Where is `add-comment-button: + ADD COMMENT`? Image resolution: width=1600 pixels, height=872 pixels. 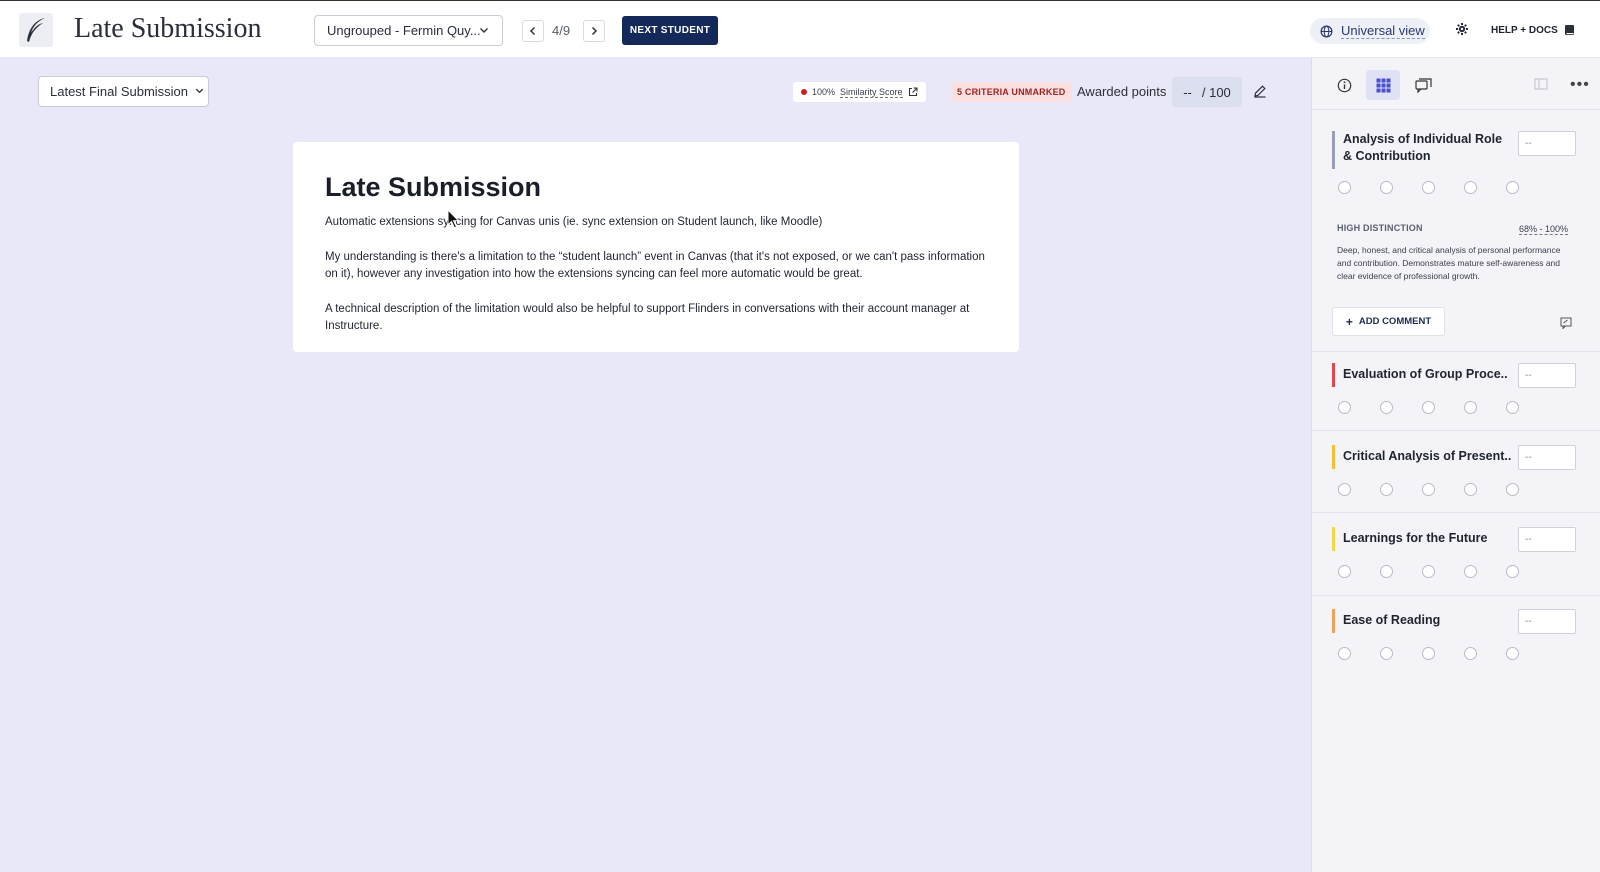 add-comment-button: + ADD COMMENT is located at coordinates (1388, 321).